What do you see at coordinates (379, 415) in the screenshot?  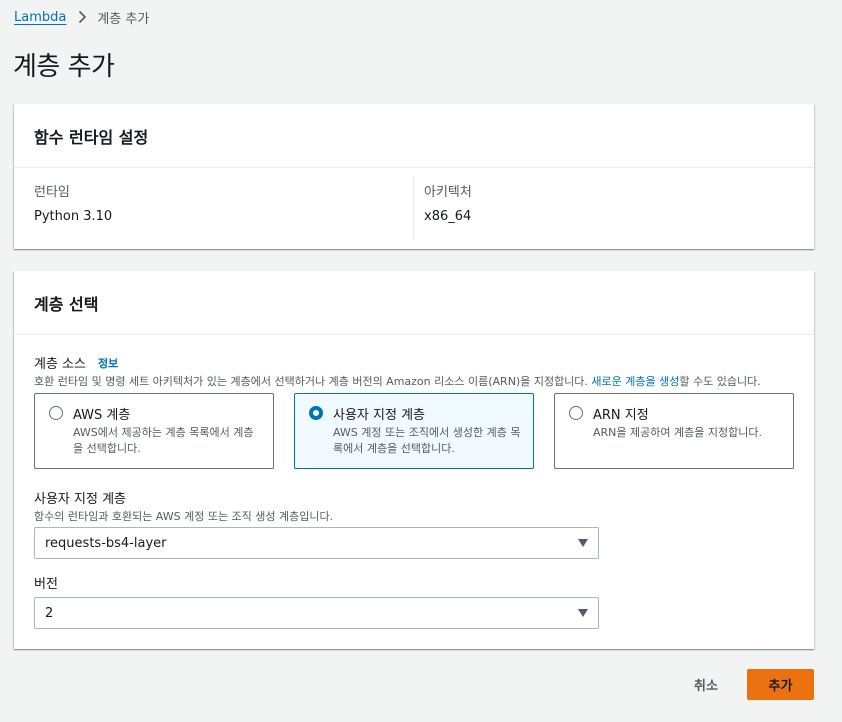 I see `tile-title: 사용자 지정 계층` at bounding box center [379, 415].